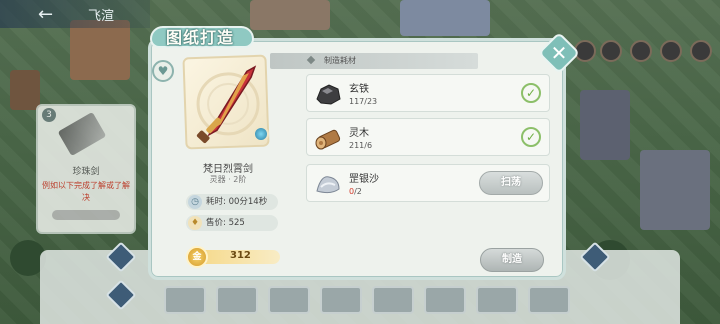 The height and width of the screenshot is (324, 720). I want to click on blueprint-card: 3 珍珠剑 例如以下完成了解或了解决, so click(86, 169).